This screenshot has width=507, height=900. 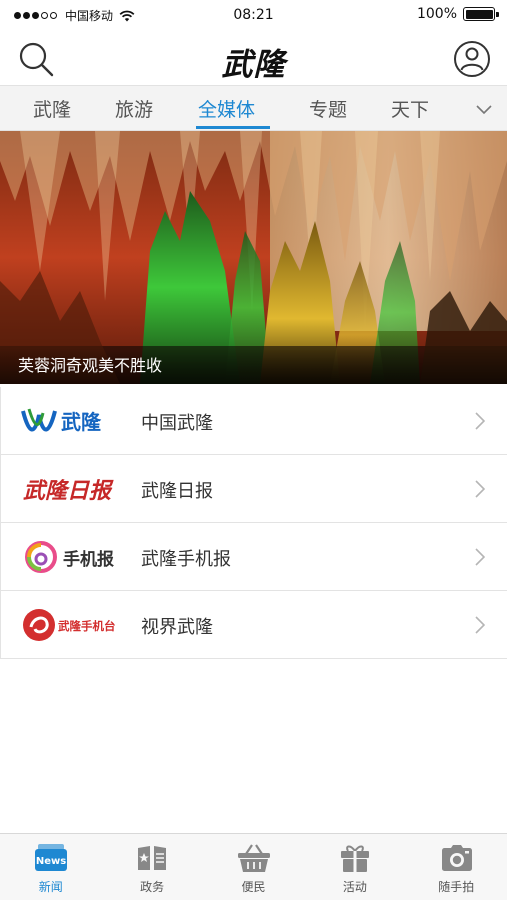 I want to click on app-header: 武隆, so click(x=253, y=57).